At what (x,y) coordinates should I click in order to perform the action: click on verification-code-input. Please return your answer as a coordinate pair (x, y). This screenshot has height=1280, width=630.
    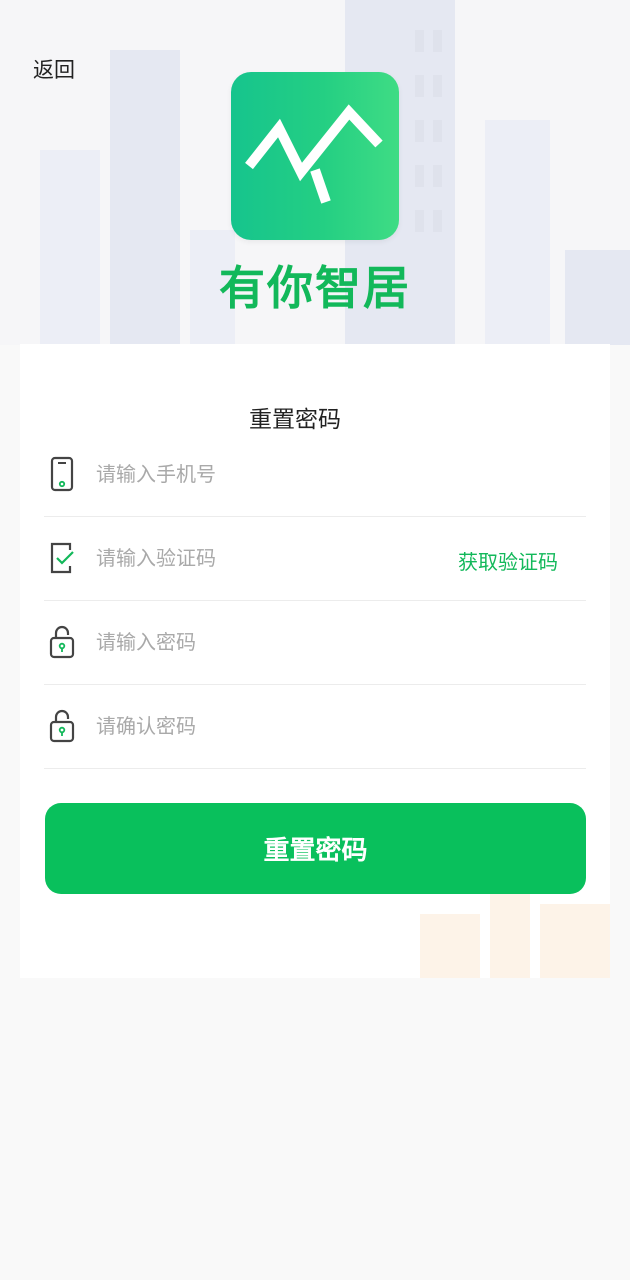
    Looking at the image, I should click on (261, 558).